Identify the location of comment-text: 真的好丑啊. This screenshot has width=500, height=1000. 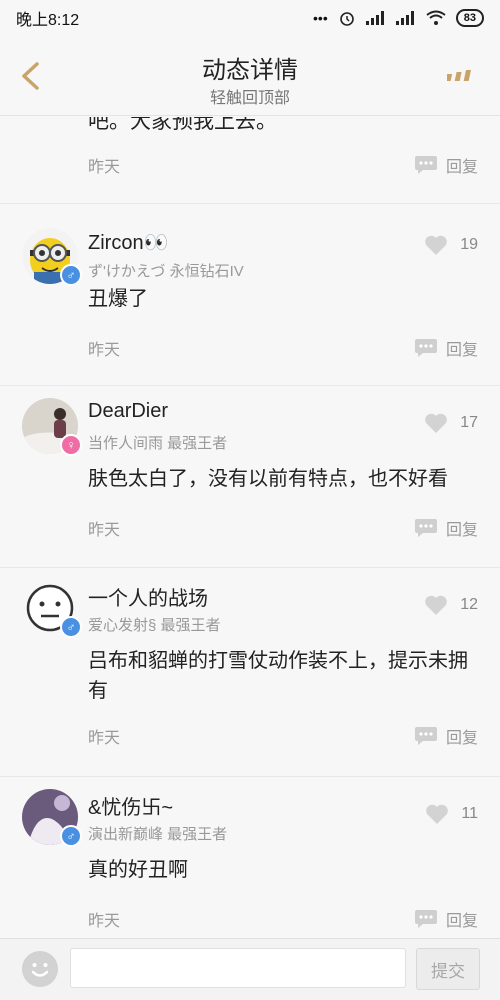
(138, 870).